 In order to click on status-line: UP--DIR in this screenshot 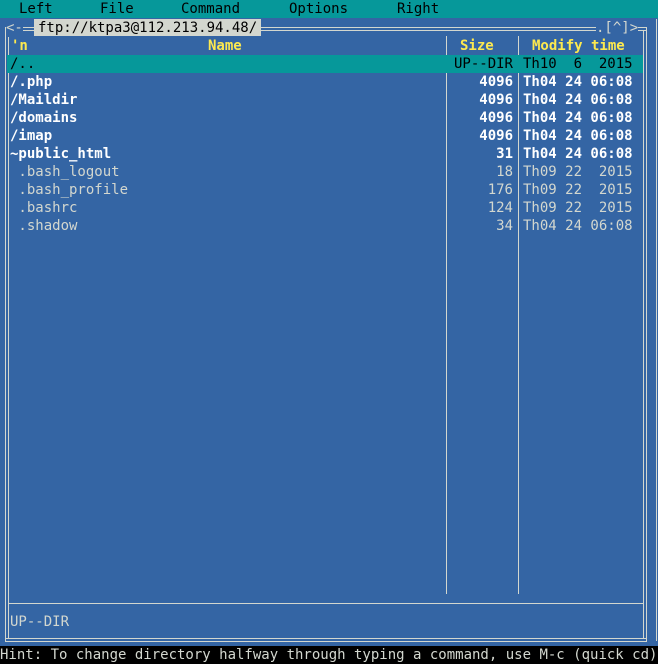, I will do `click(40, 622)`.